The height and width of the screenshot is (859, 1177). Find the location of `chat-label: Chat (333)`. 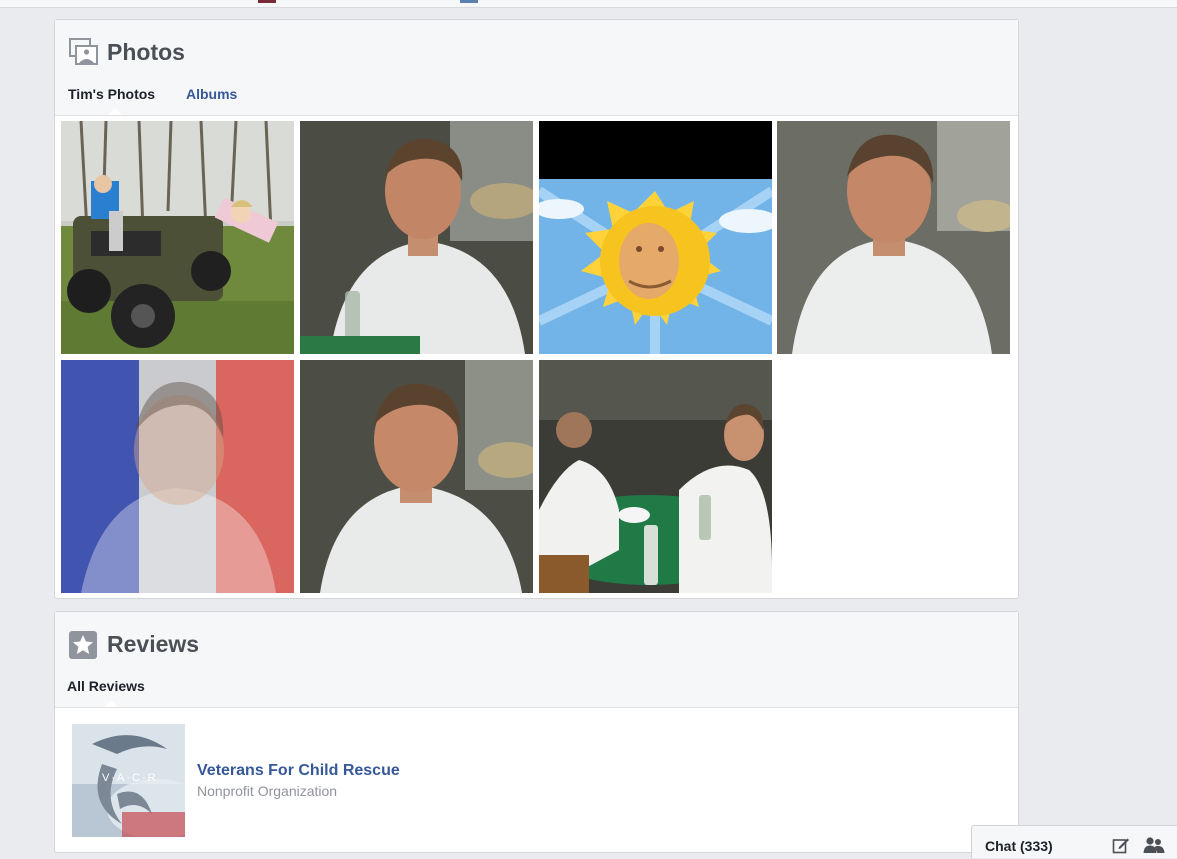

chat-label: Chat (333) is located at coordinates (1019, 846).